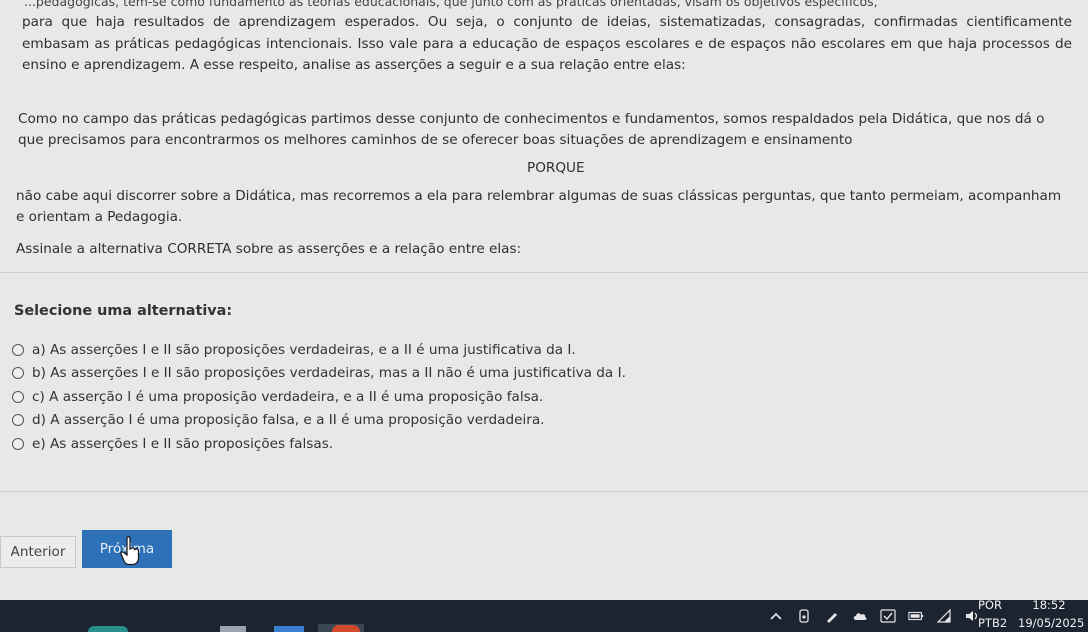 Image resolution: width=1088 pixels, height=632 pixels. I want to click on browser-icon, so click(346, 628).